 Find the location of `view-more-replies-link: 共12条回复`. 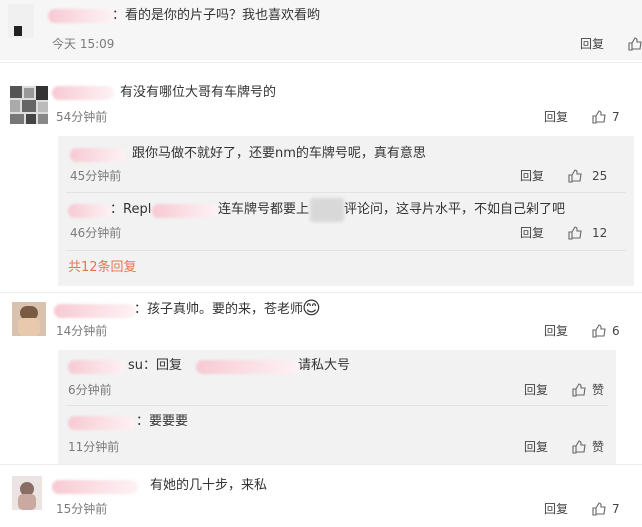

view-more-replies-link: 共12条回复 is located at coordinates (102, 268).